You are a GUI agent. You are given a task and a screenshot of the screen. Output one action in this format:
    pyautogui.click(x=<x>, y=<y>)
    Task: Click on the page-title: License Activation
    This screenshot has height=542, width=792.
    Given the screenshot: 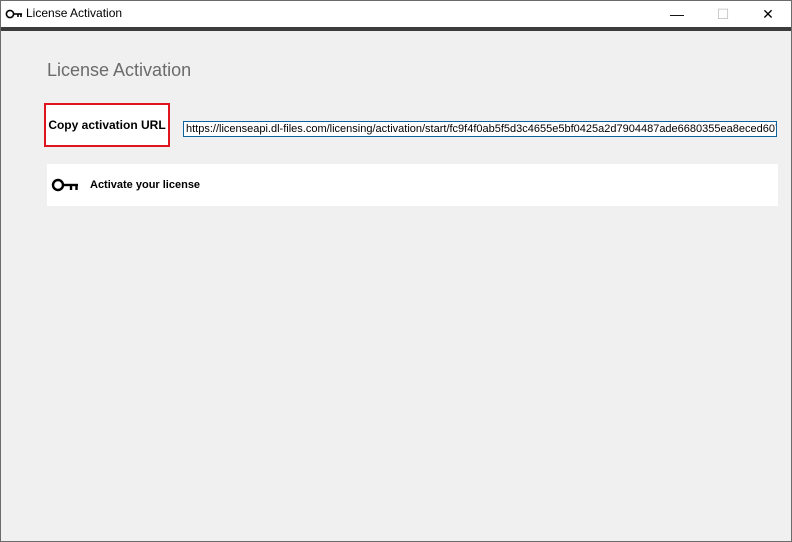 What is the action you would take?
    pyautogui.click(x=119, y=70)
    